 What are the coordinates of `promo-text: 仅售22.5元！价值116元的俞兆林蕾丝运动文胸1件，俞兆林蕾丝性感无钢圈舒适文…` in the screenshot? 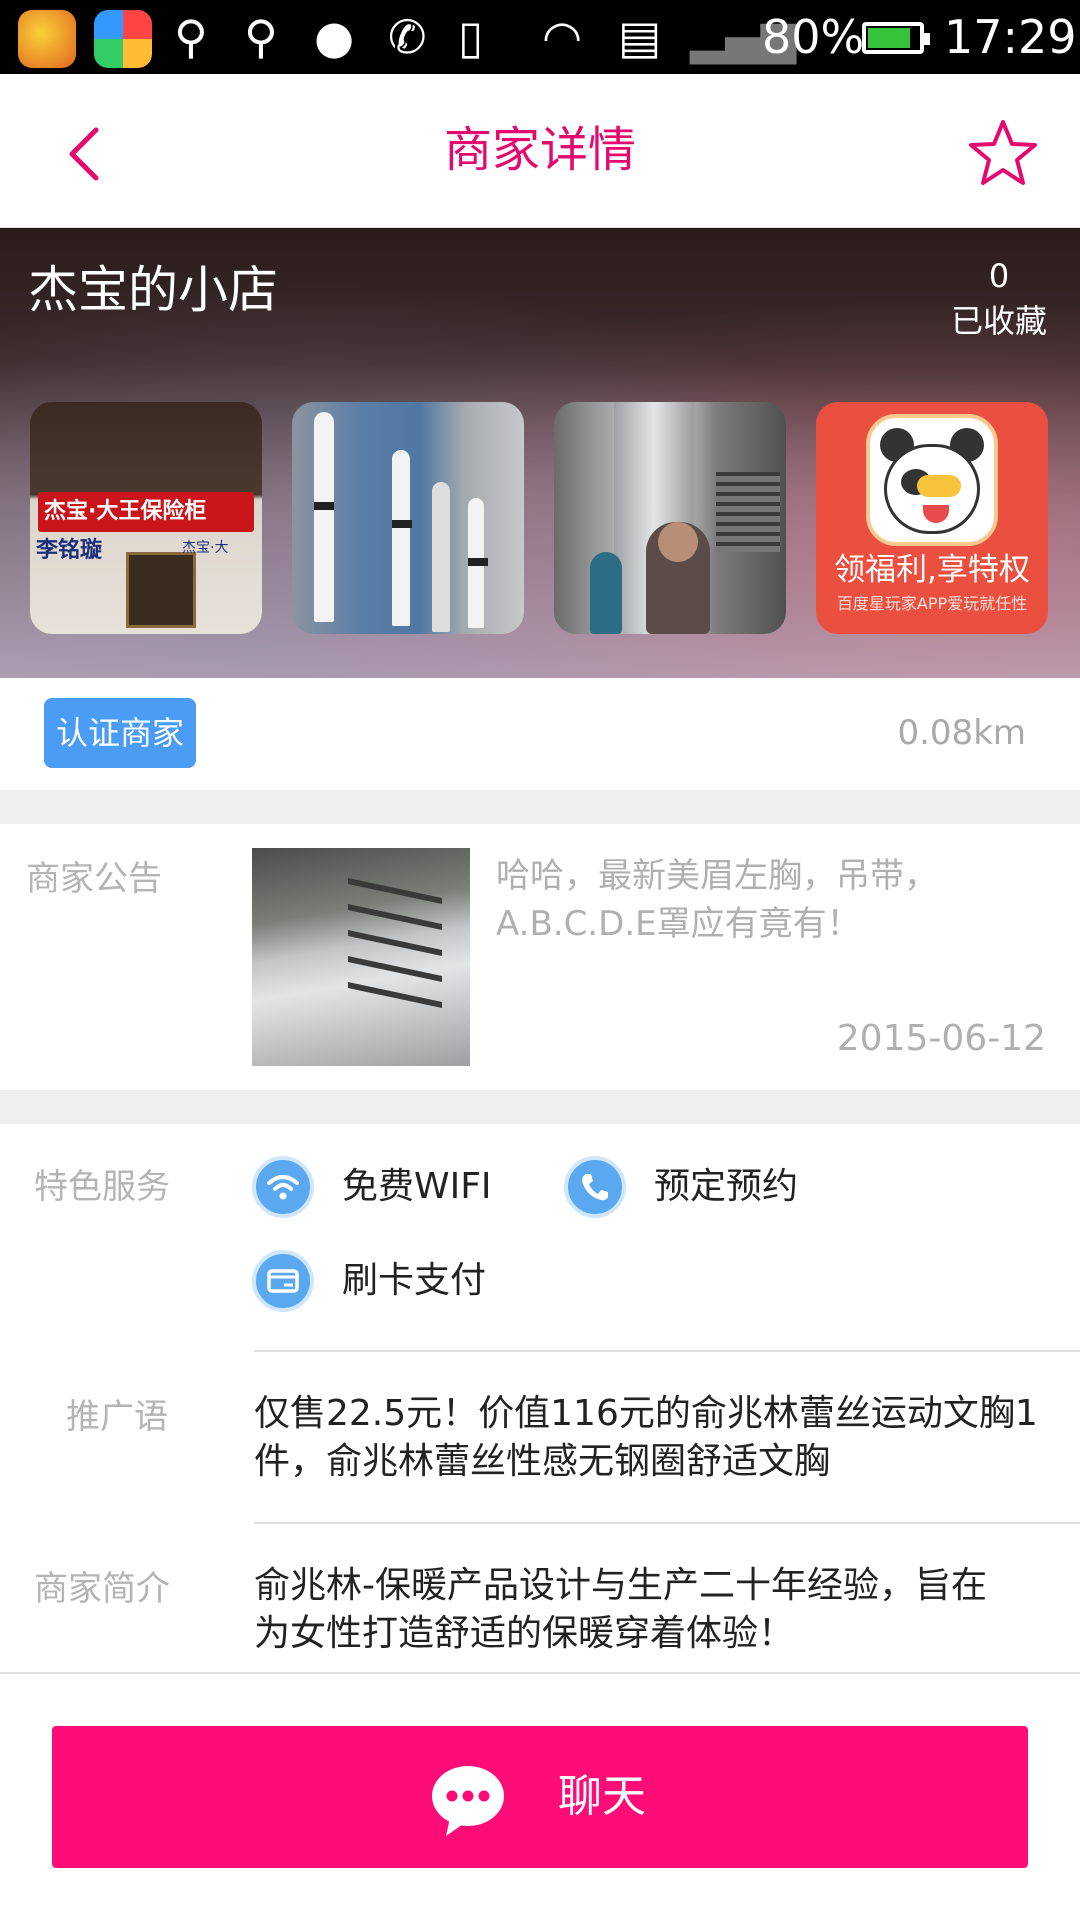 It's located at (646, 1437).